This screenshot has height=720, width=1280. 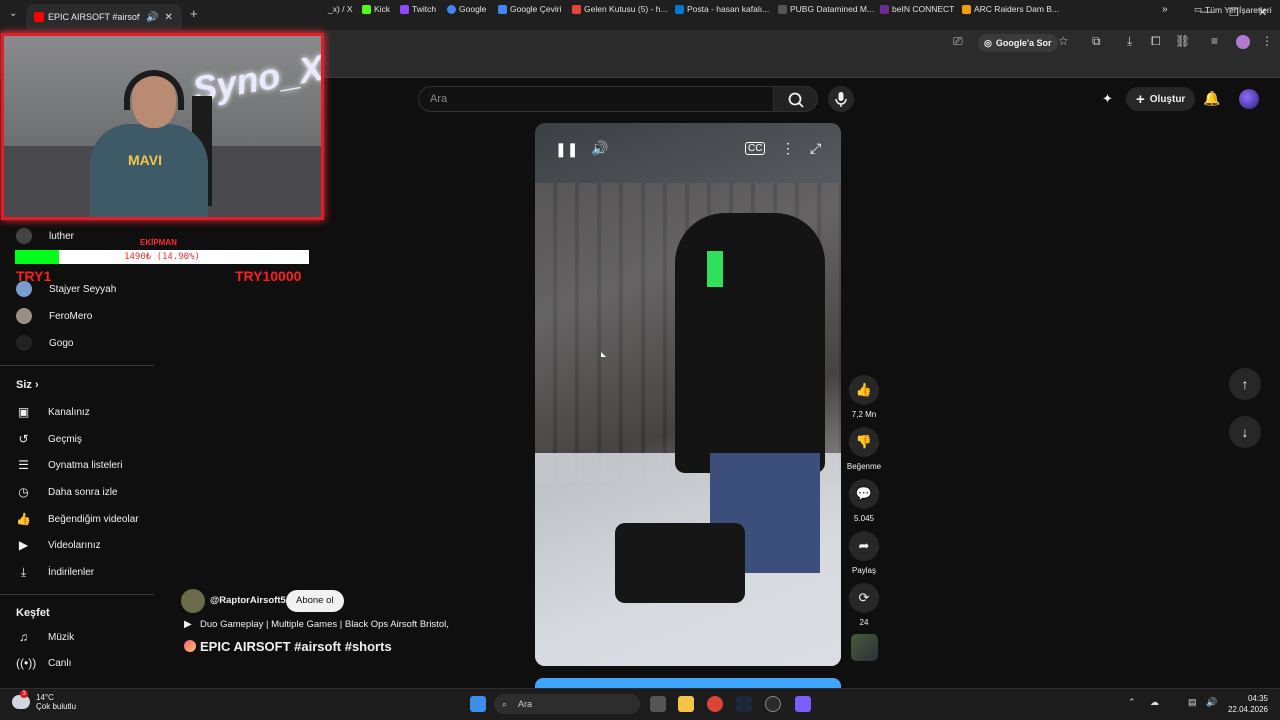 I want to click on google-ask-button: ◎ Google'a Sor, so click(x=1018, y=43).